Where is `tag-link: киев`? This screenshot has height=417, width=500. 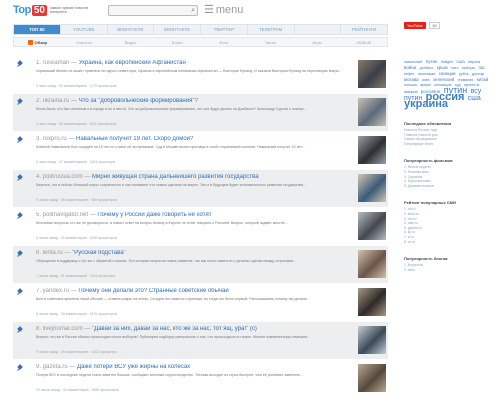
tag-link: киев is located at coordinates (426, 80).